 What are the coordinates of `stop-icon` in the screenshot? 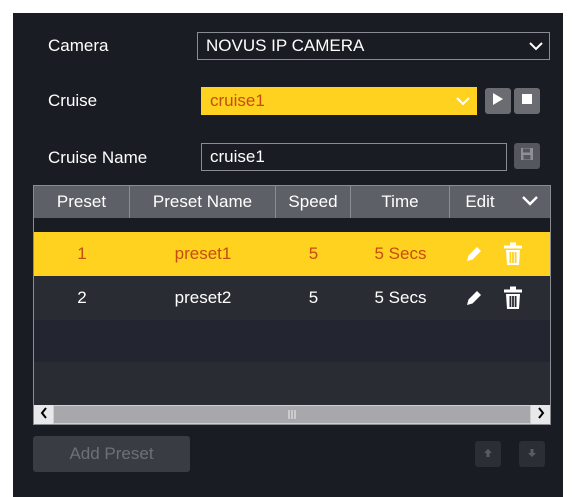 It's located at (527, 101).